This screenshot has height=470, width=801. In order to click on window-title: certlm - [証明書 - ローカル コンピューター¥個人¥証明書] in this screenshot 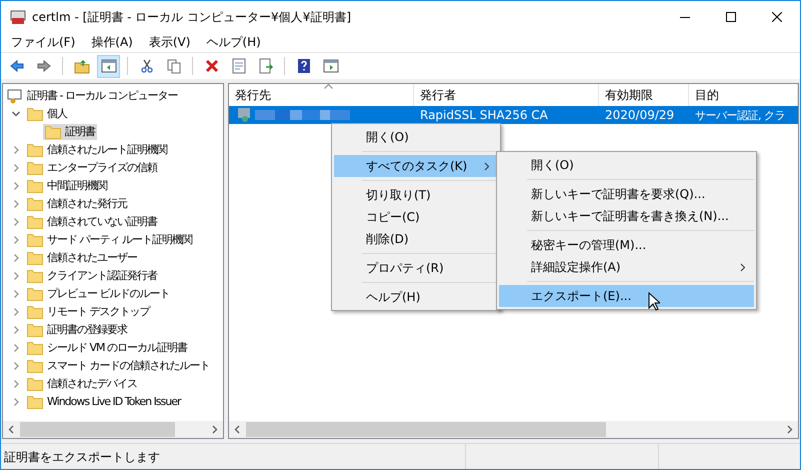, I will do `click(192, 17)`.